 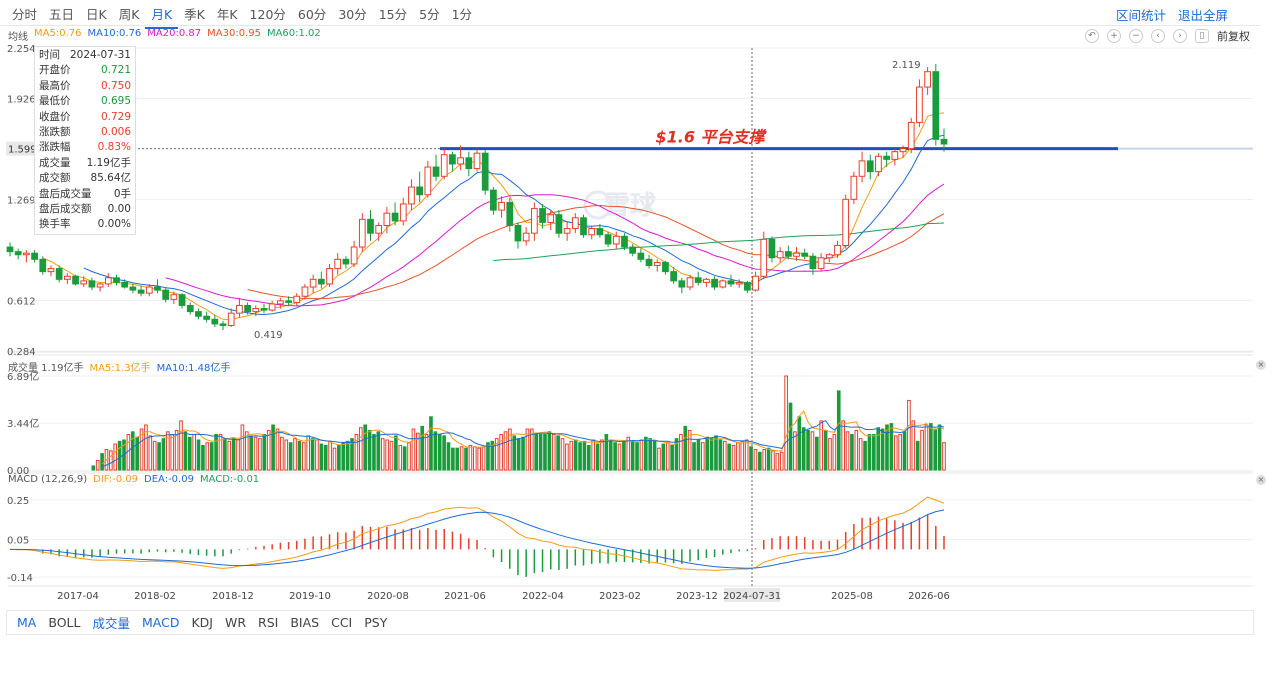 What do you see at coordinates (304, 622) in the screenshot?
I see `indicator-tab: BIAS` at bounding box center [304, 622].